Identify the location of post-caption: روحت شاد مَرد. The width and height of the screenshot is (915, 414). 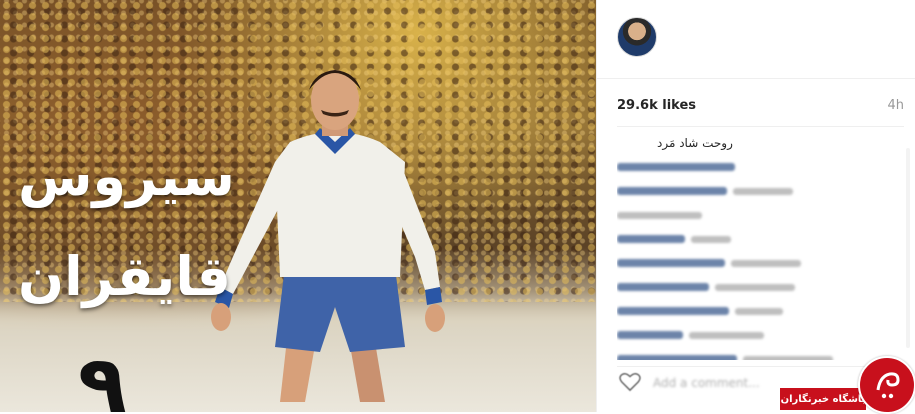
(695, 143).